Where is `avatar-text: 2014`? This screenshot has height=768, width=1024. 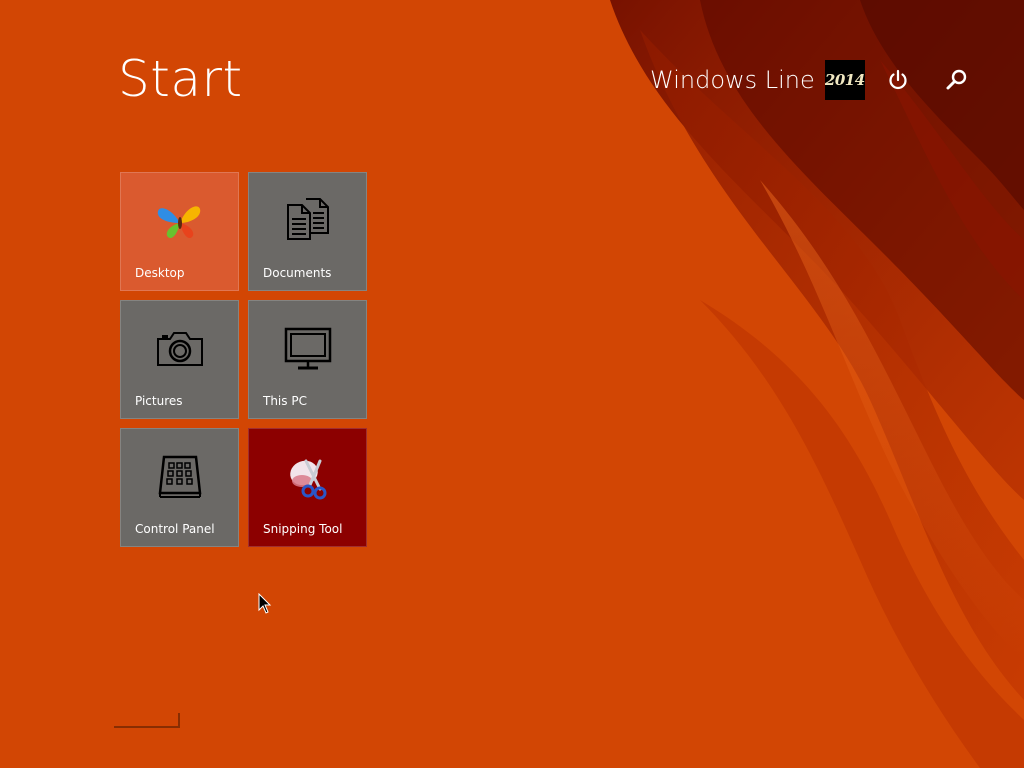 avatar-text: 2014 is located at coordinates (844, 80).